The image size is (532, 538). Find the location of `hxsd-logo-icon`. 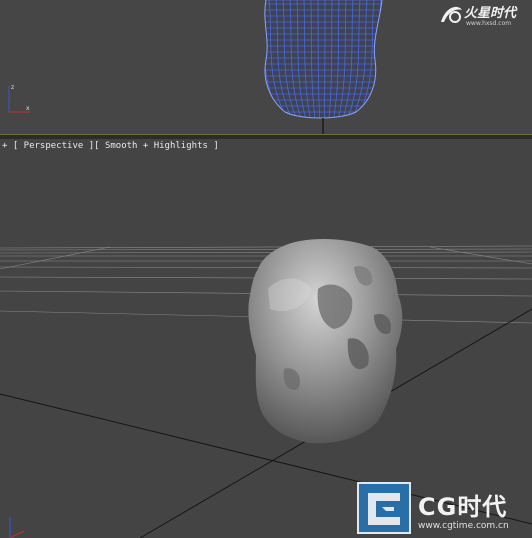

hxsd-logo-icon is located at coordinates (451, 14).